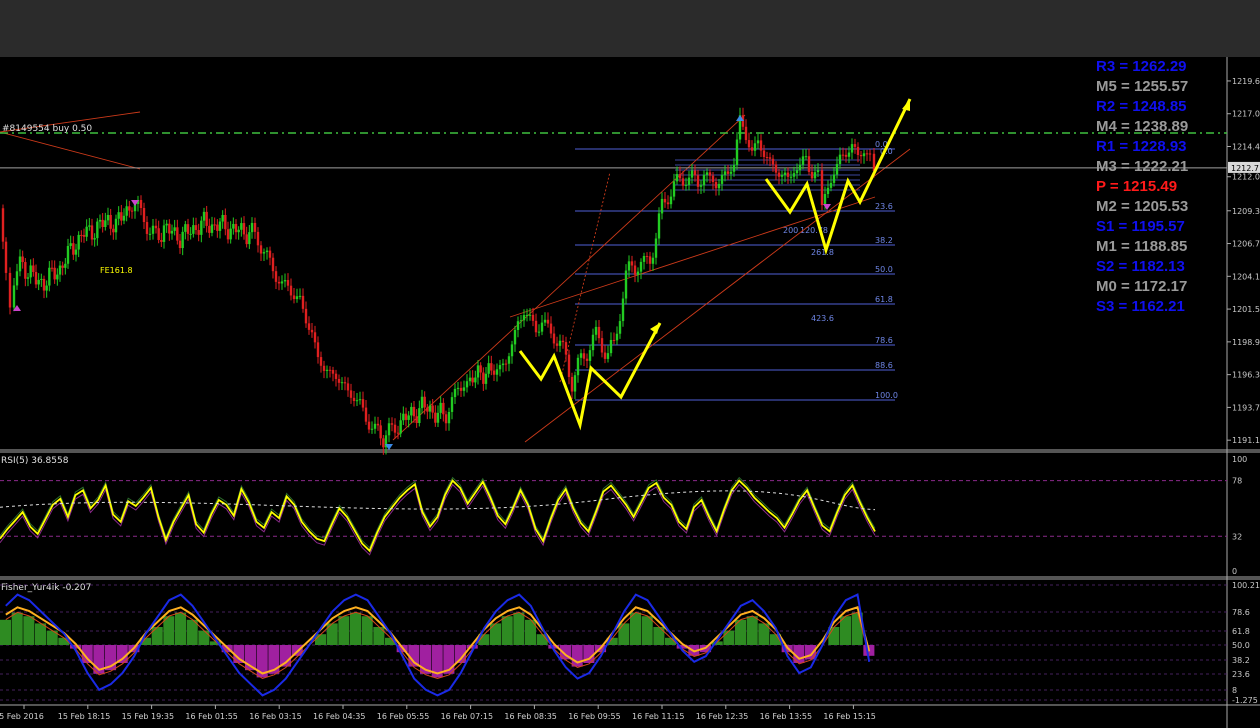 The height and width of the screenshot is (728, 1260). I want to click on fisher-tick-label: 78.6, so click(1241, 612).